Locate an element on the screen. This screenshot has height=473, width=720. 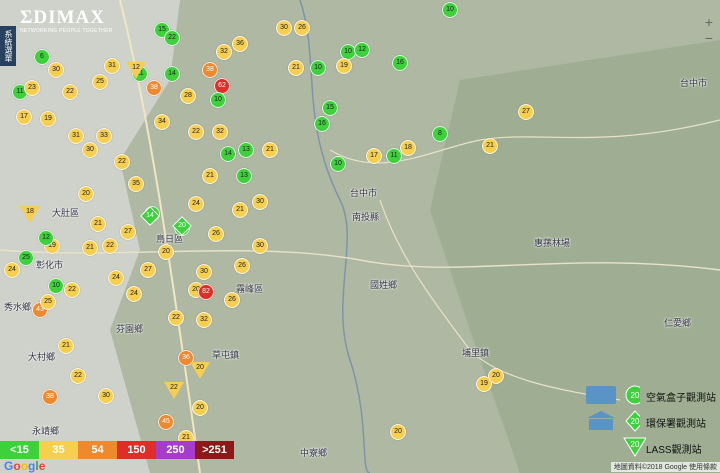
legend-icon-value: 20 is located at coordinates (635, 421).